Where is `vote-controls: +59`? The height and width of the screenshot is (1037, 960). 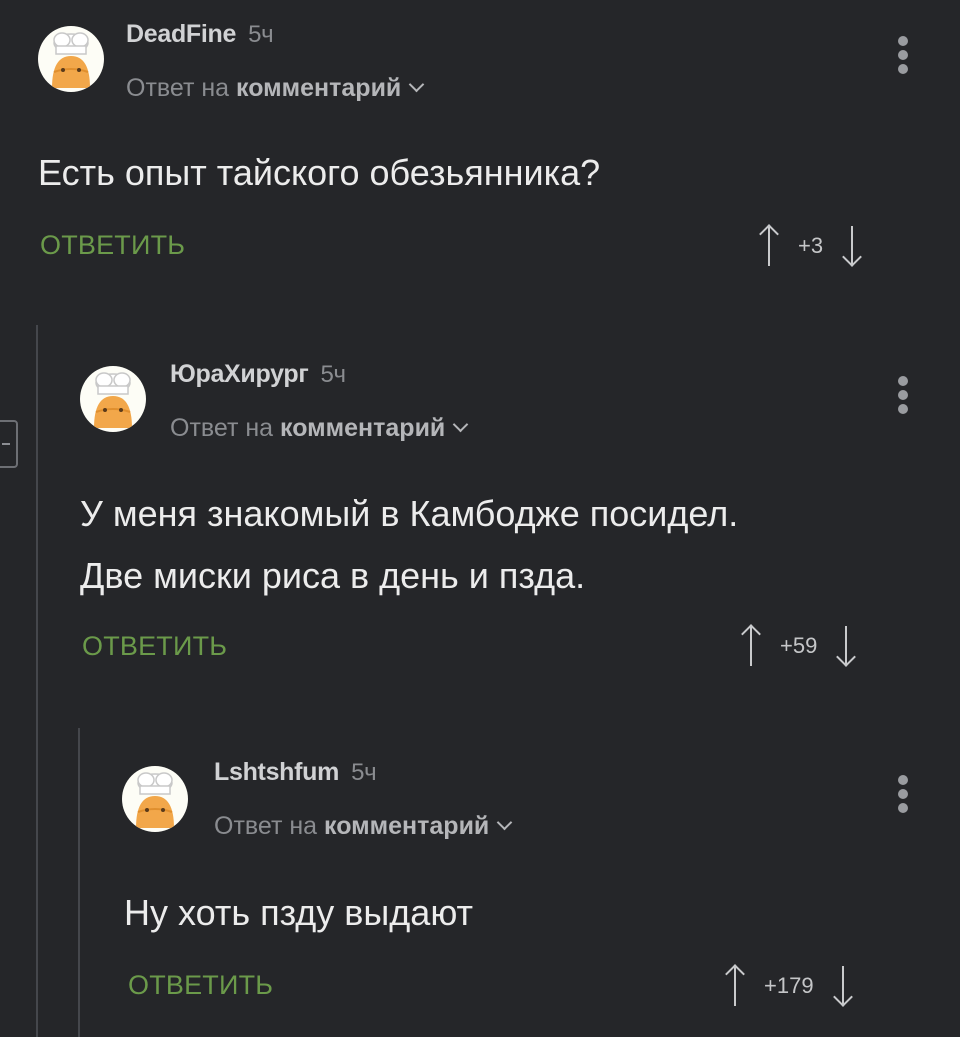
vote-controls: +59 is located at coordinates (798, 646).